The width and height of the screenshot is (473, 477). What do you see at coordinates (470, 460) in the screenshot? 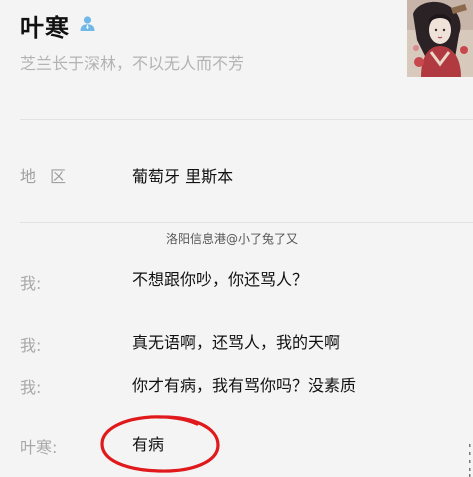
I see `edge-marks` at bounding box center [470, 460].